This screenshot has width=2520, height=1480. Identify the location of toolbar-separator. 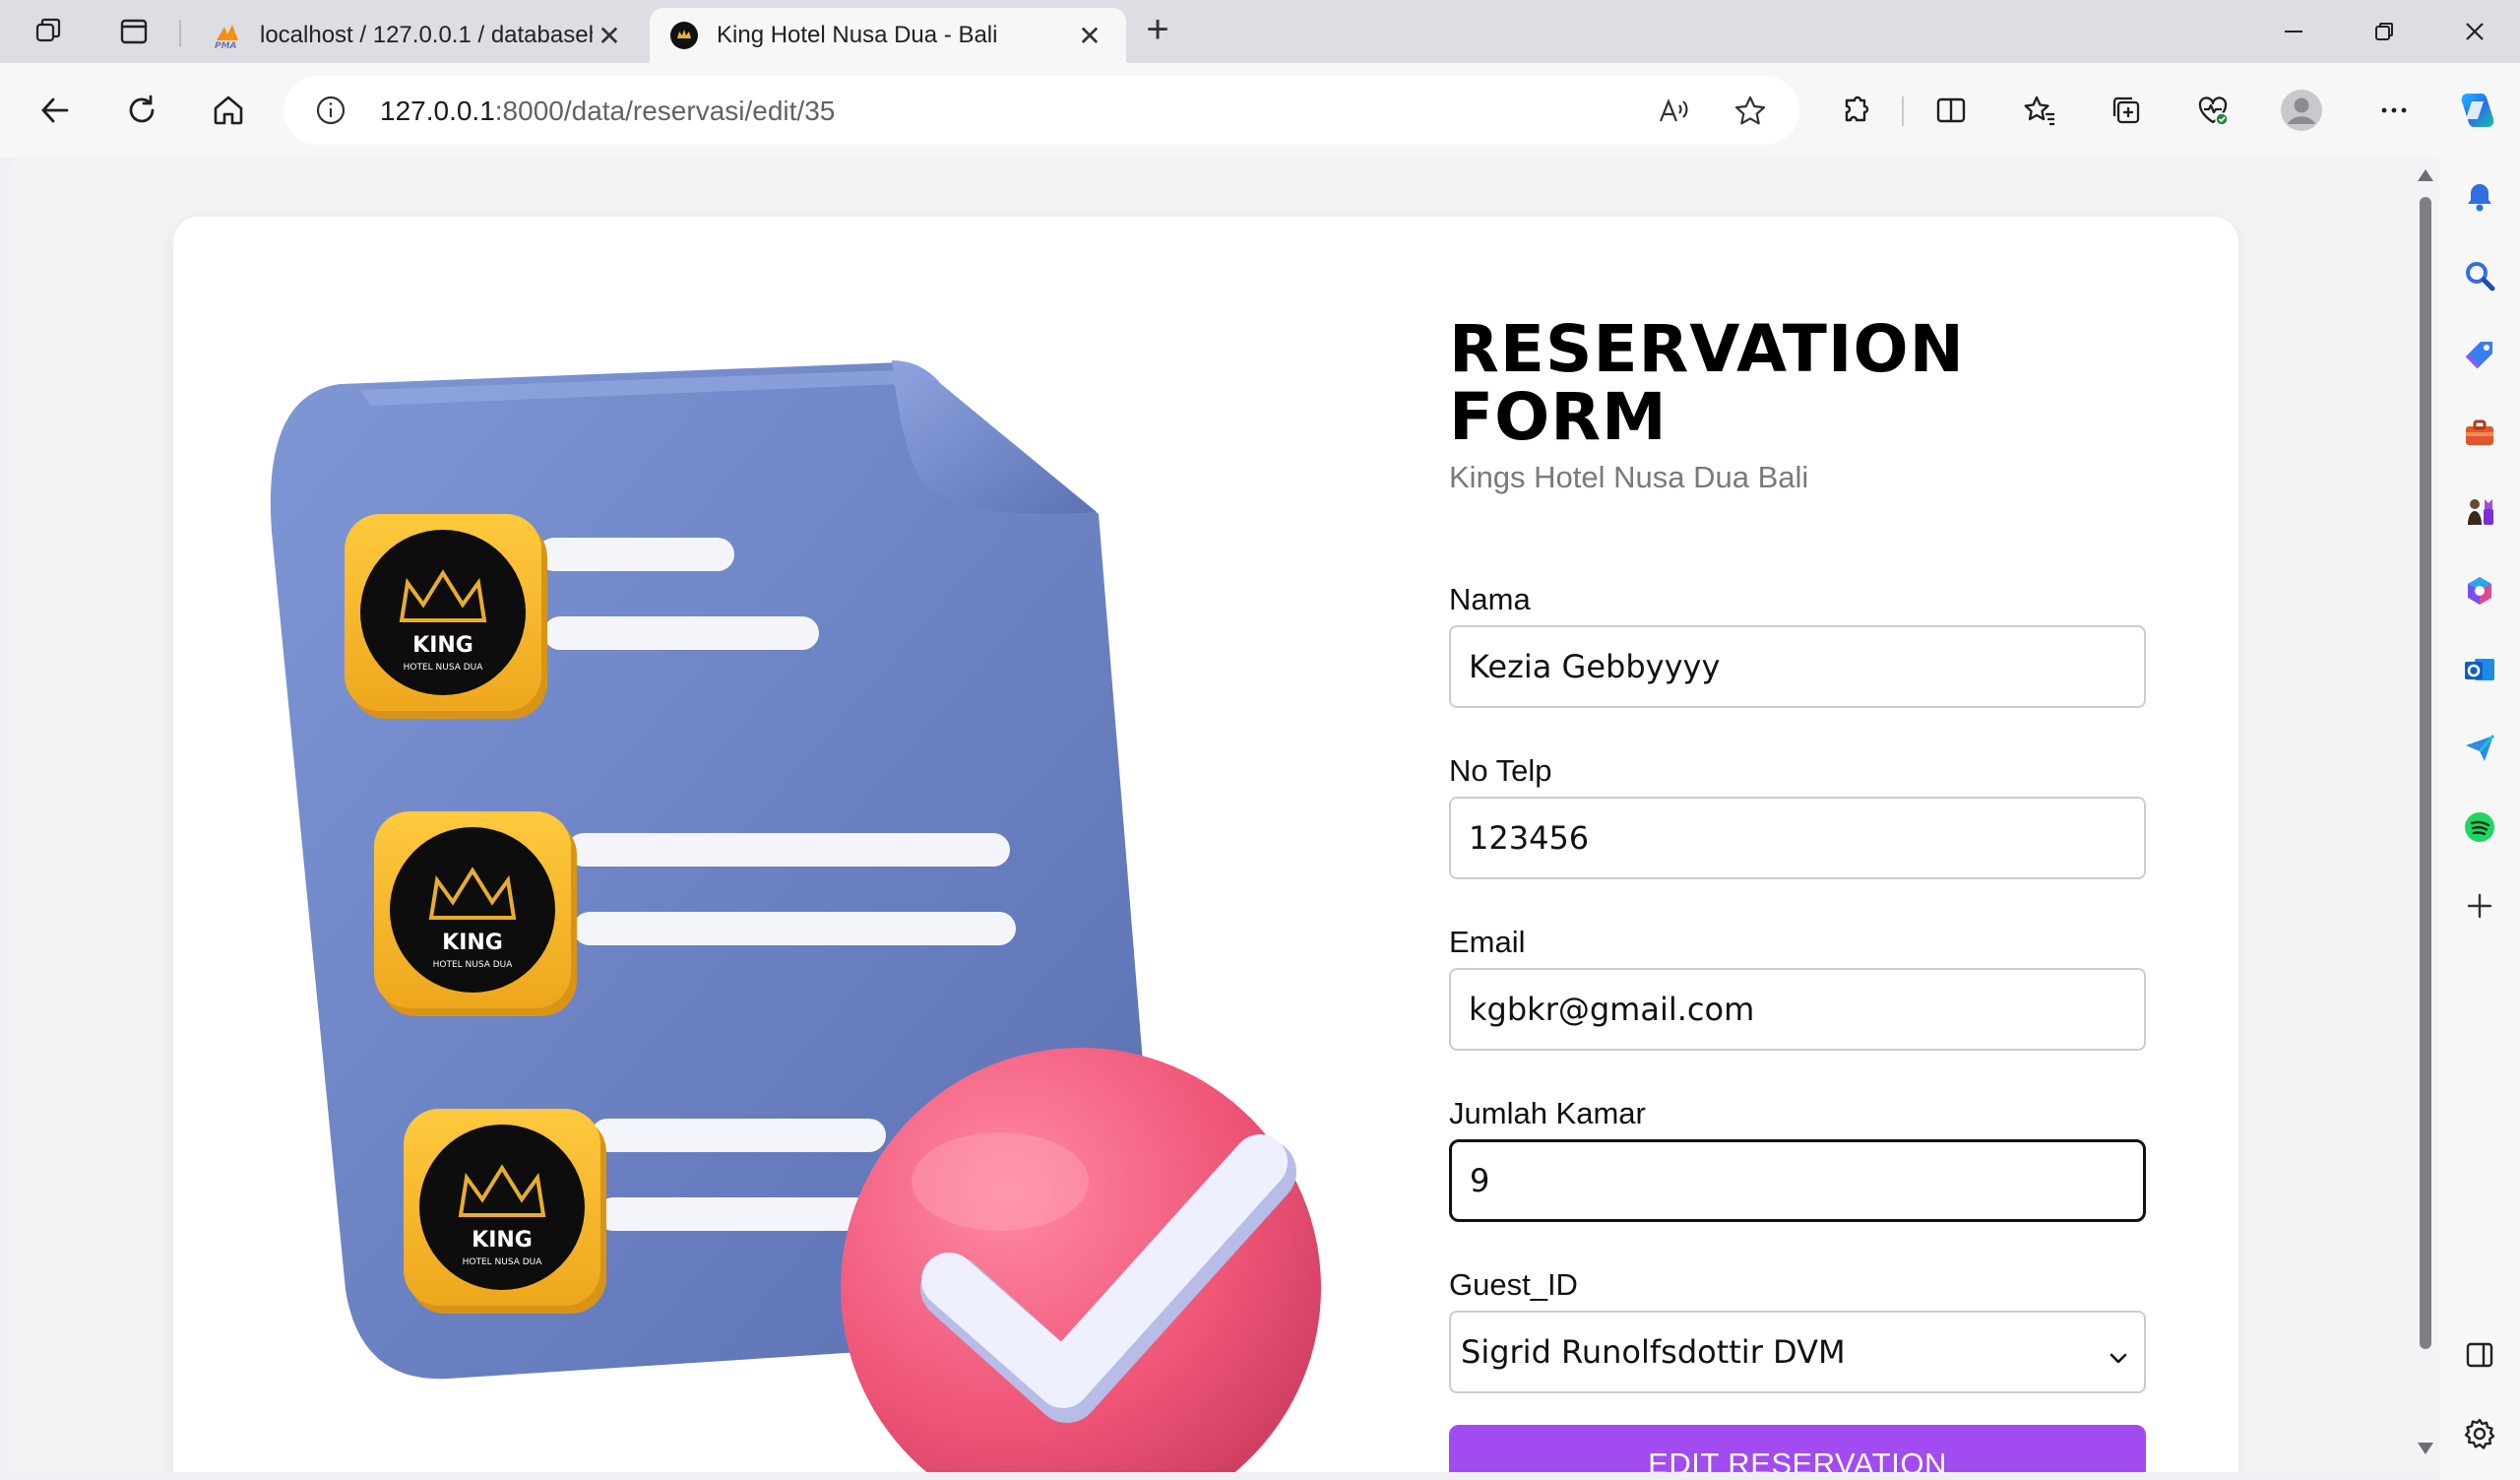
(1903, 111).